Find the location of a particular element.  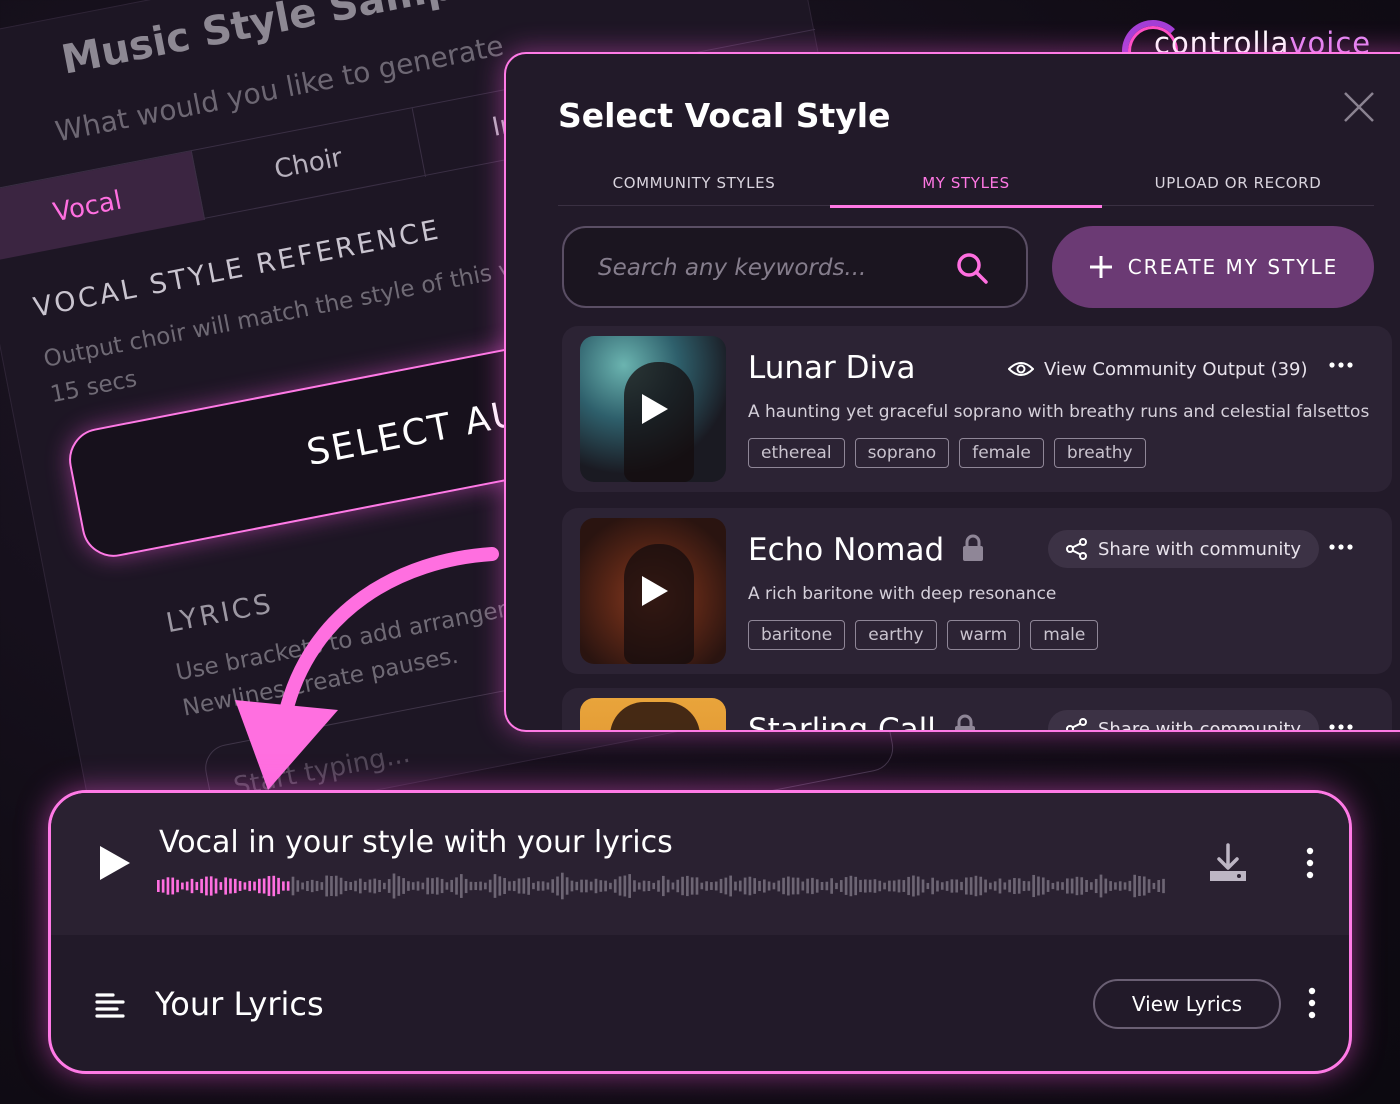

tag: male is located at coordinates (1064, 635).